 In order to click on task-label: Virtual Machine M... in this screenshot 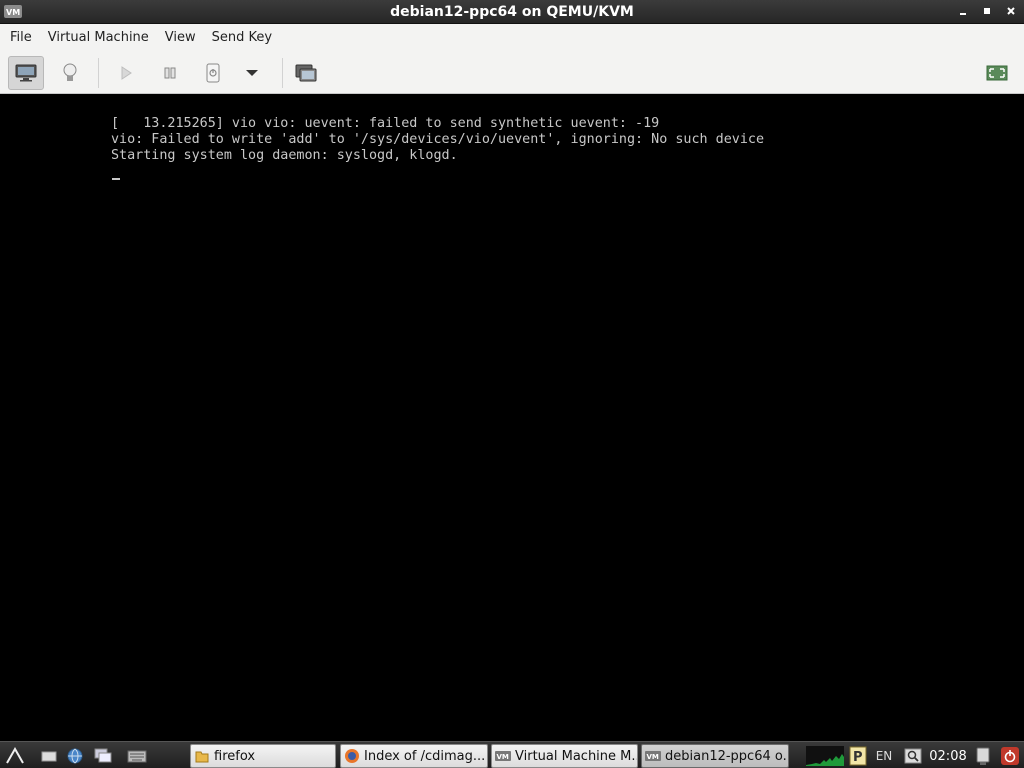, I will do `click(576, 756)`.